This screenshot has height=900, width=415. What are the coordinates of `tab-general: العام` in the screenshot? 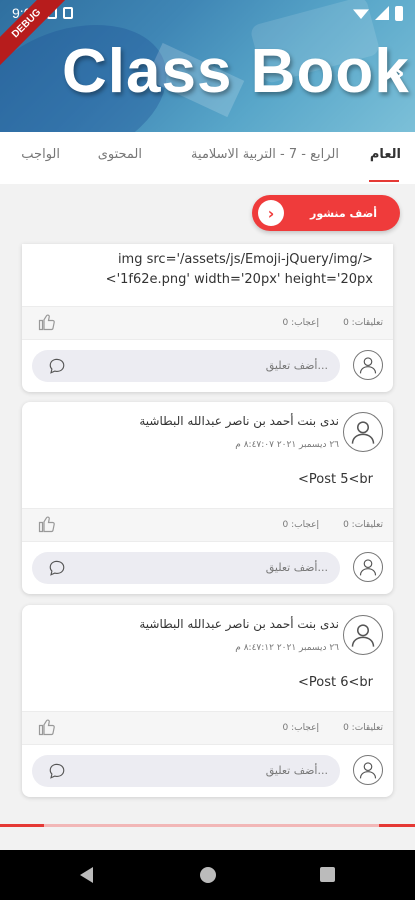 It's located at (385, 154).